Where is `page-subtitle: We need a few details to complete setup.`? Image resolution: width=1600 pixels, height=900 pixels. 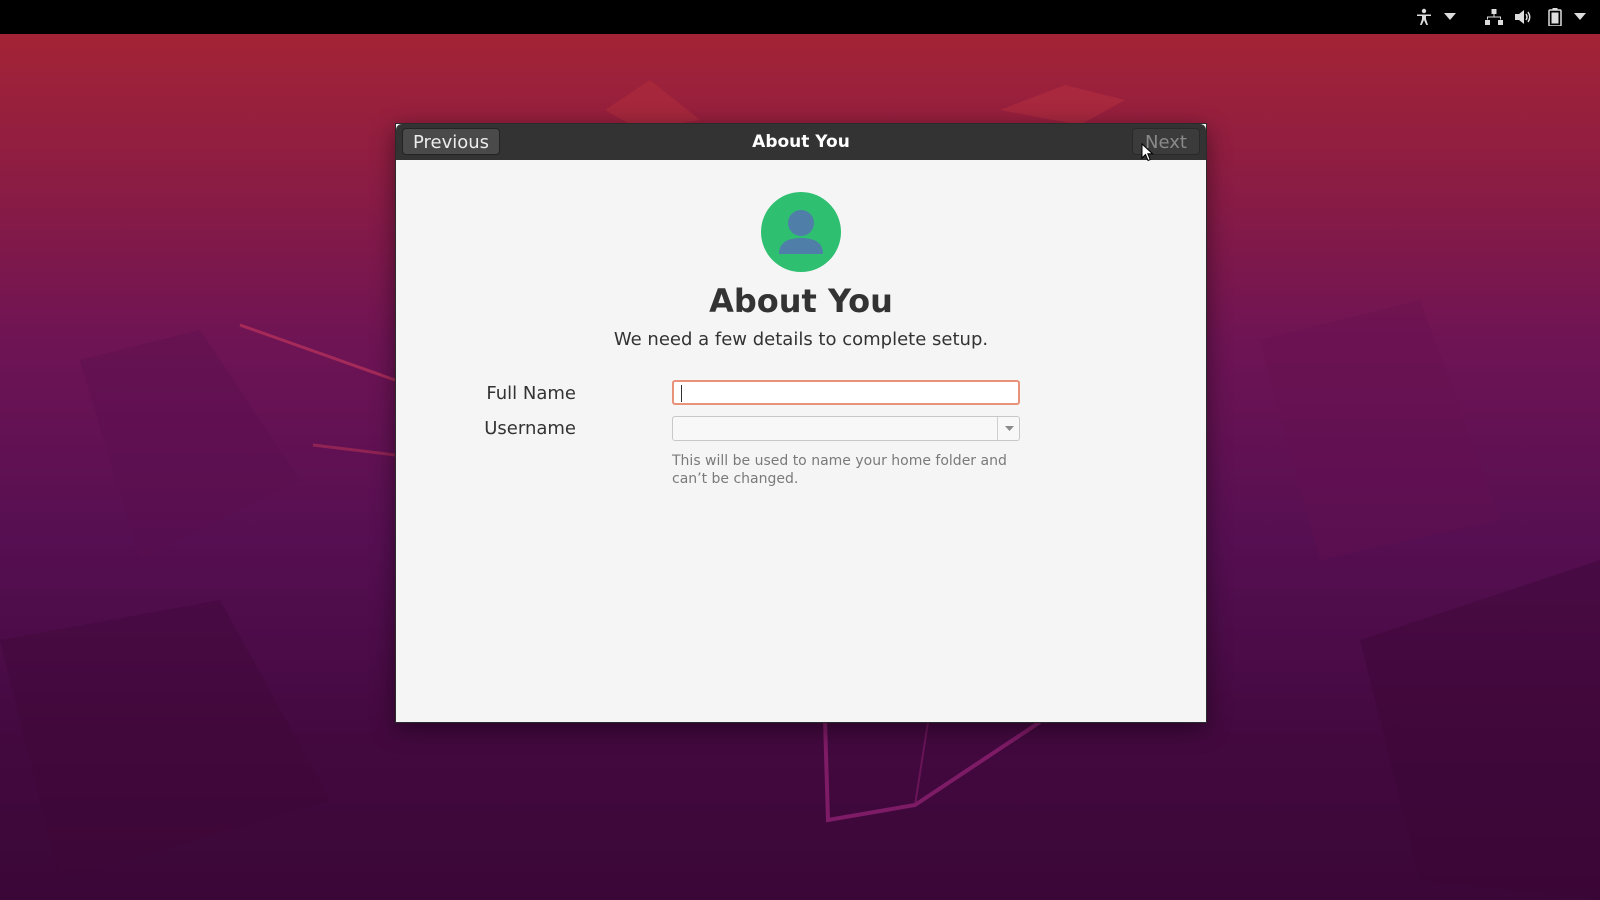 page-subtitle: We need a few details to complete setup. is located at coordinates (801, 339).